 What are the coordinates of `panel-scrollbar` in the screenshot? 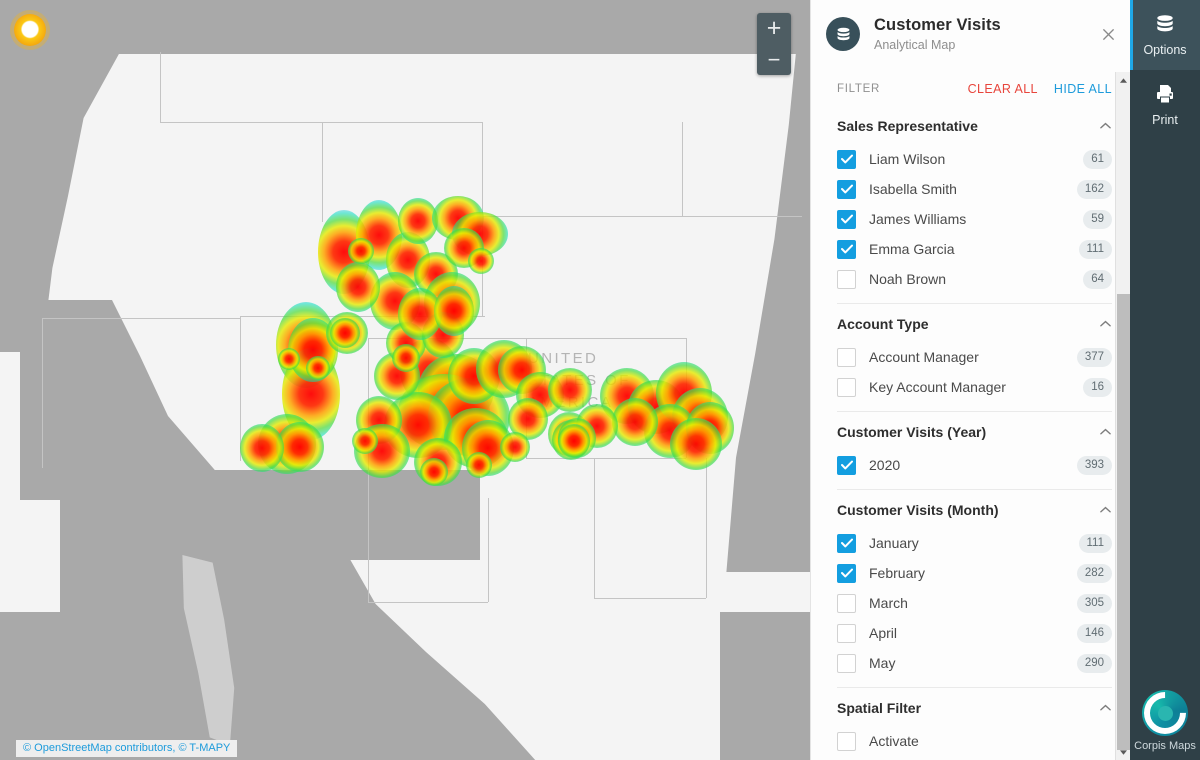 It's located at (1122, 416).